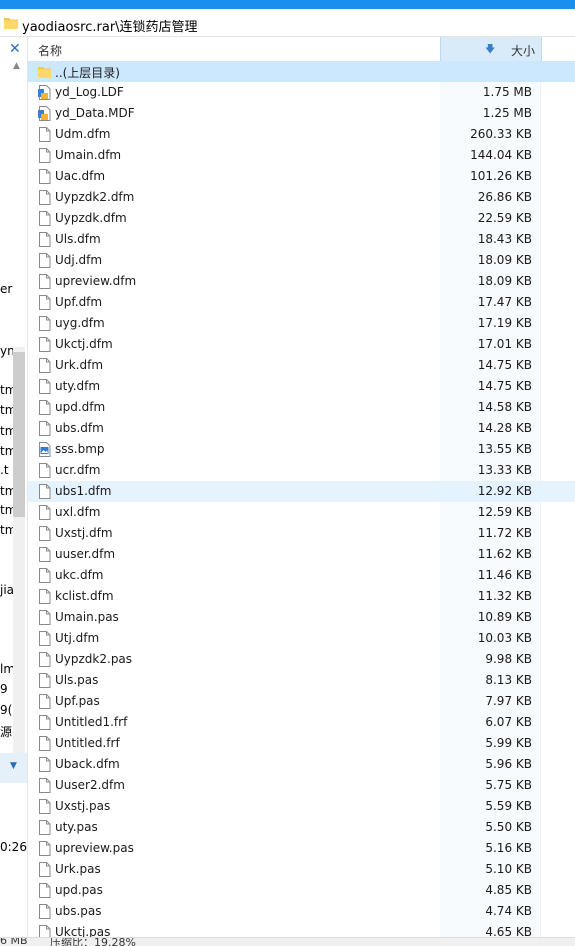  I want to click on file-row: uty.dfm 14.75 KB, so click(301, 386).